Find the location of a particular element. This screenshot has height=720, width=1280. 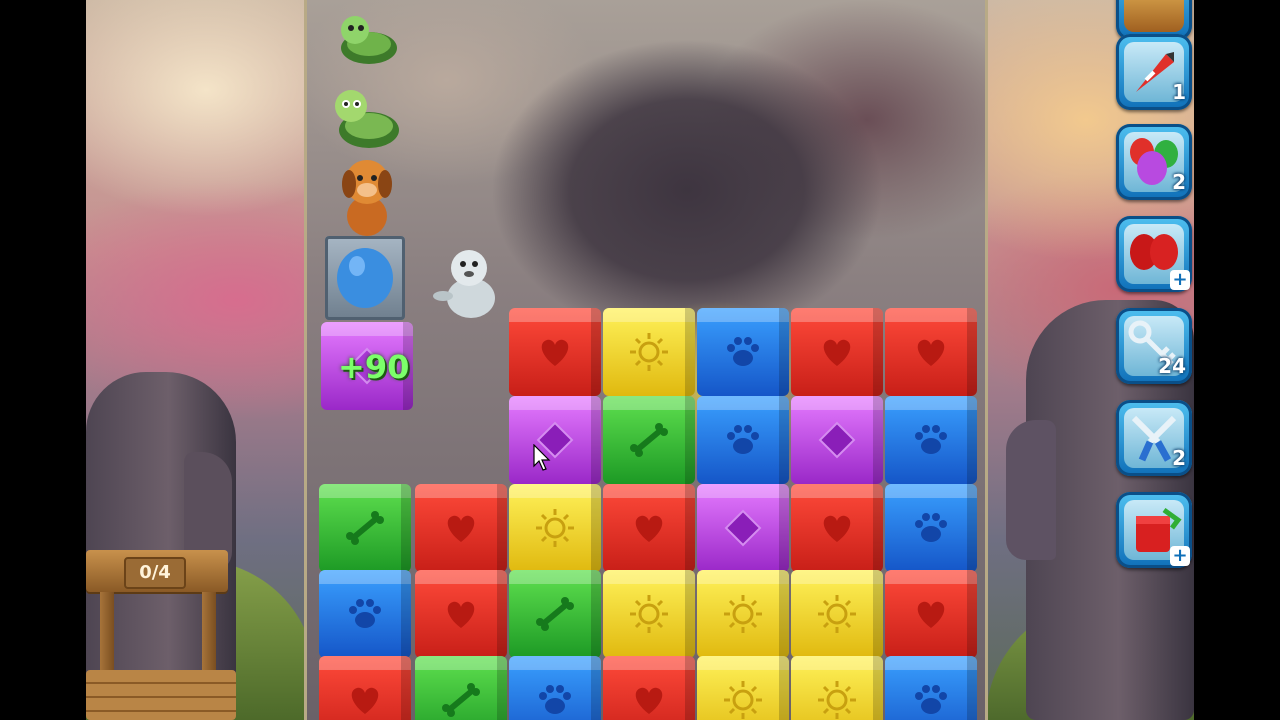

well-base is located at coordinates (161, 695).